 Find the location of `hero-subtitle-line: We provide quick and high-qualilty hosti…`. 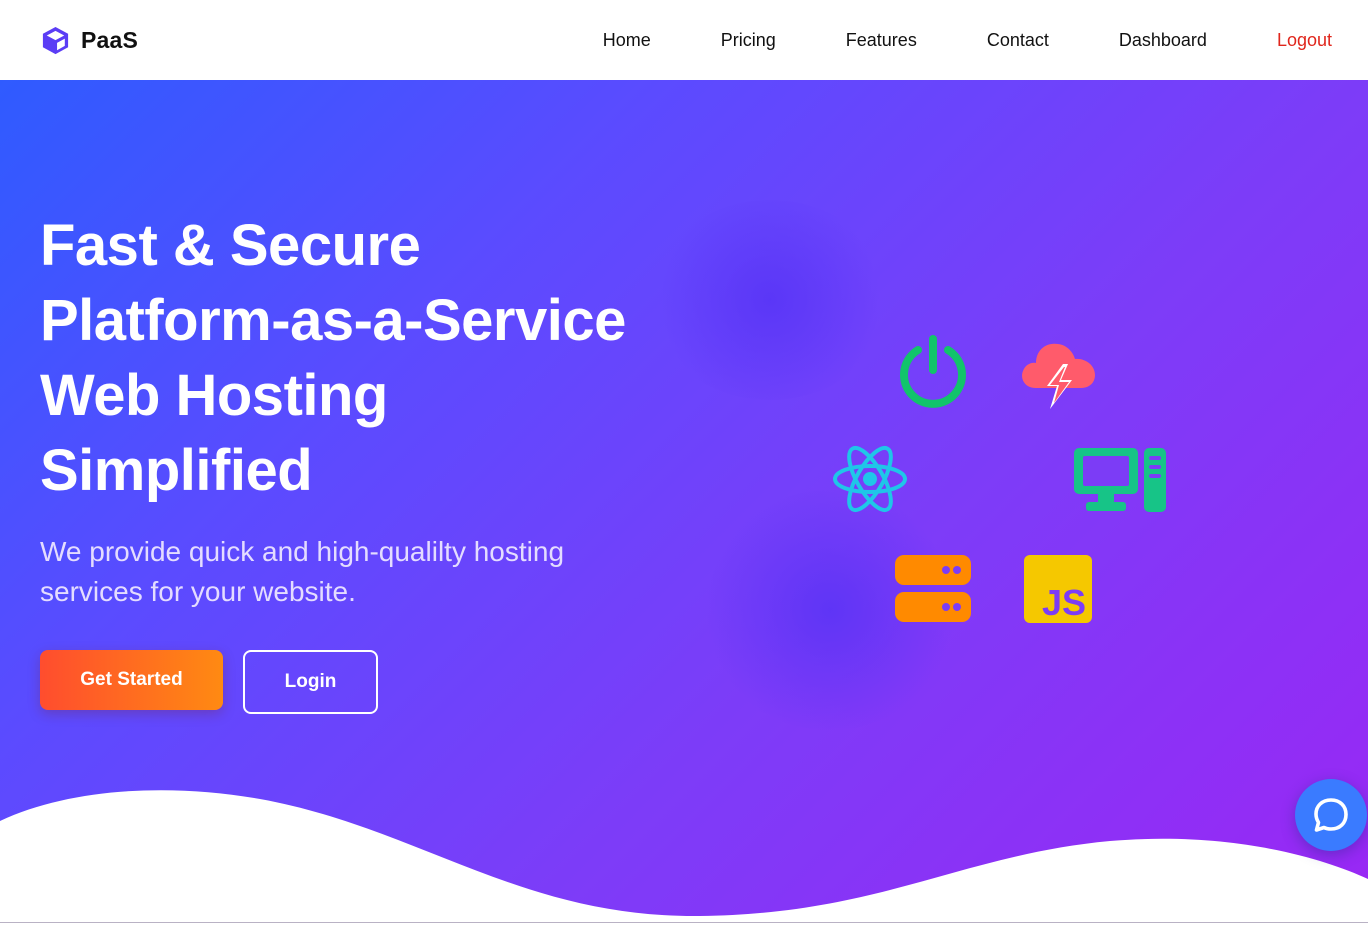

hero-subtitle-line: We provide quick and high-qualilty hosti… is located at coordinates (302, 551).